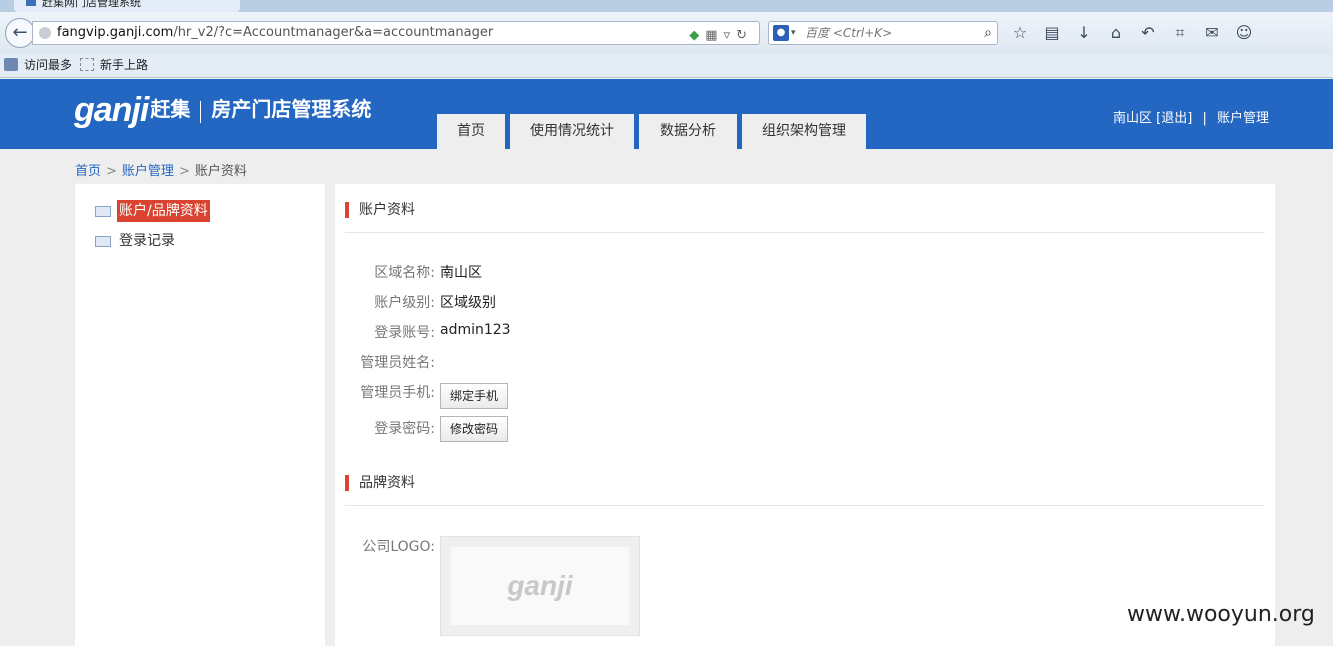 The image size is (1333, 646). What do you see at coordinates (380, 210) in the screenshot?
I see `section-title-account: 账户资料` at bounding box center [380, 210].